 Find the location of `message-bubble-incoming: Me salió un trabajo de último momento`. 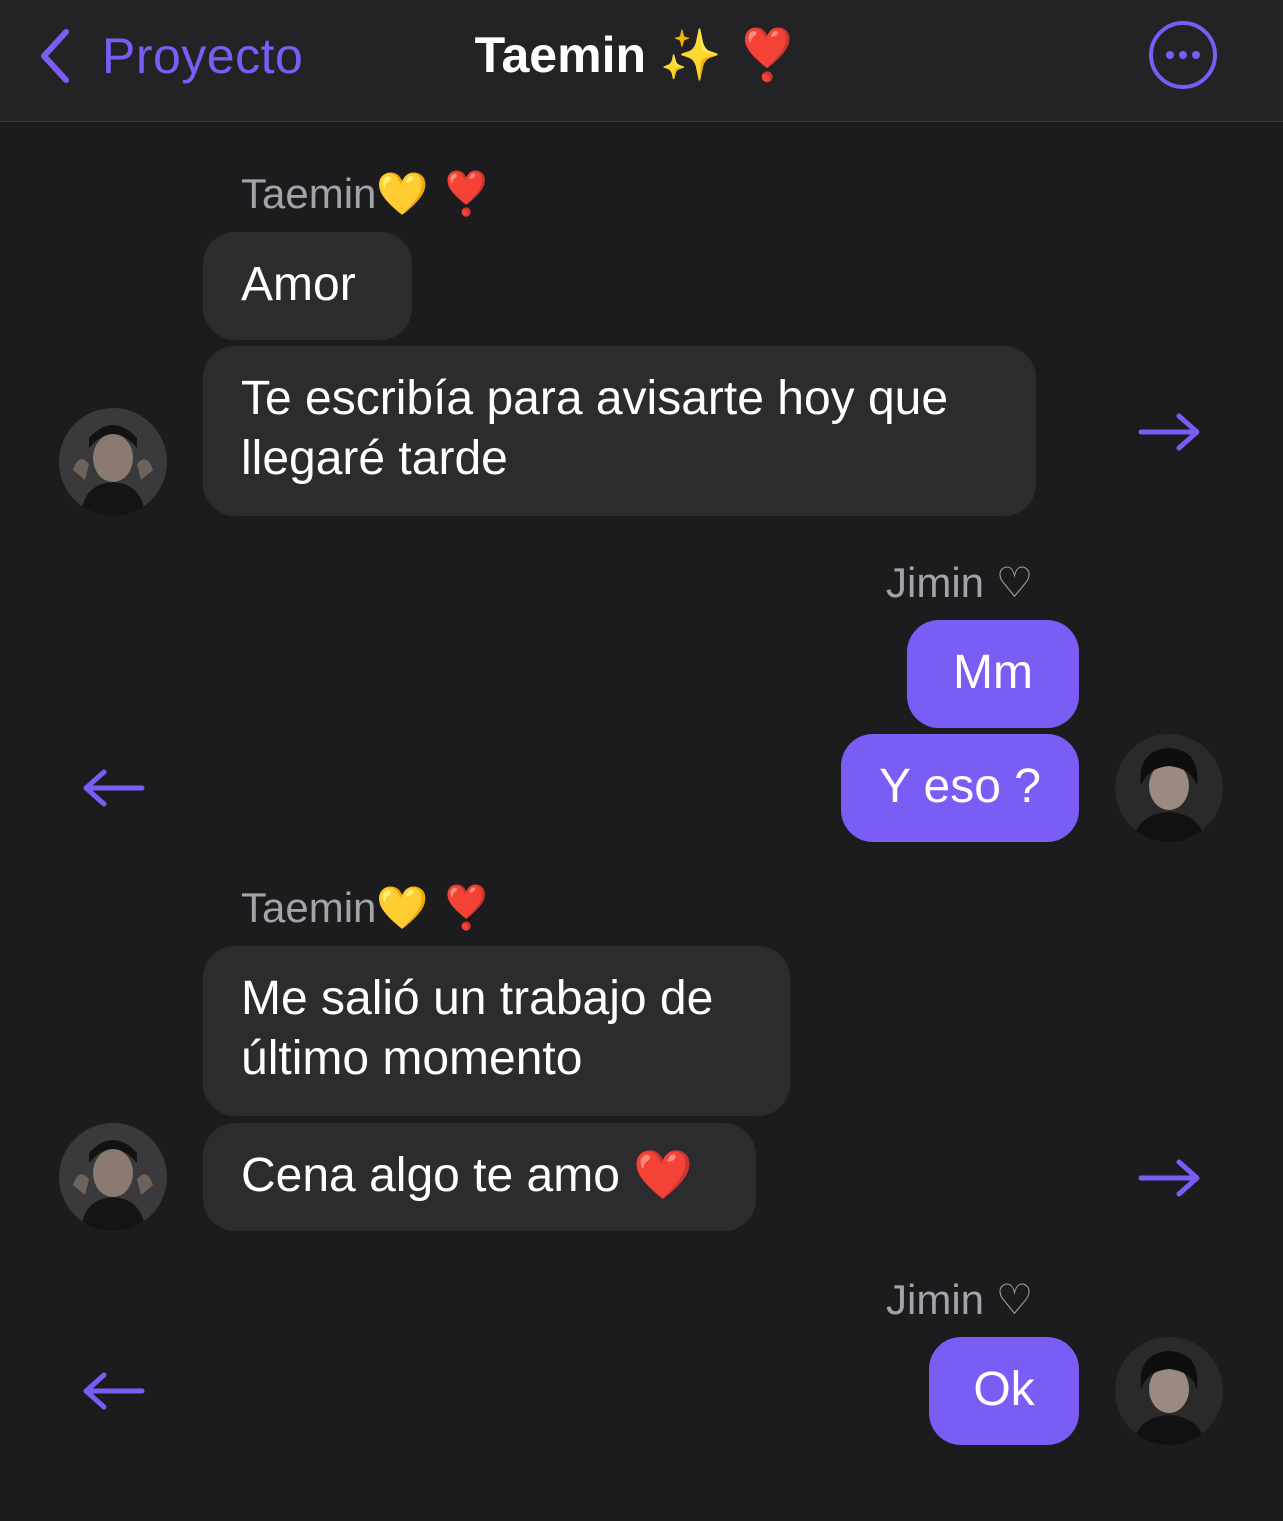

message-bubble-incoming: Me salió un trabajo de último momento is located at coordinates (496, 1031).